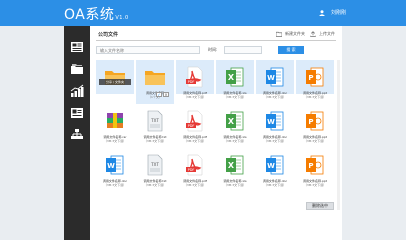  I want to click on org-chart-icon, so click(77, 134).